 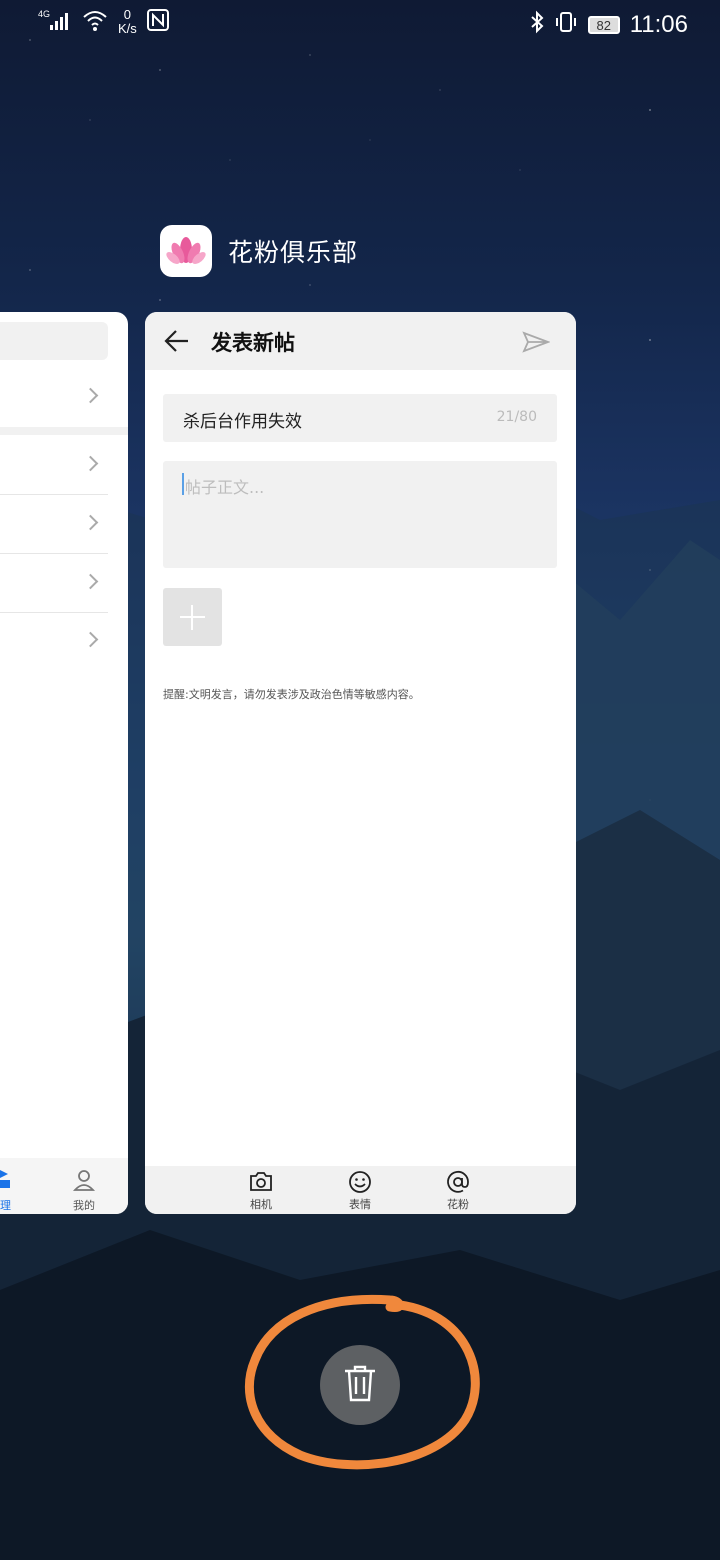 What do you see at coordinates (127, 14) in the screenshot?
I see `net-speed-value: 0` at bounding box center [127, 14].